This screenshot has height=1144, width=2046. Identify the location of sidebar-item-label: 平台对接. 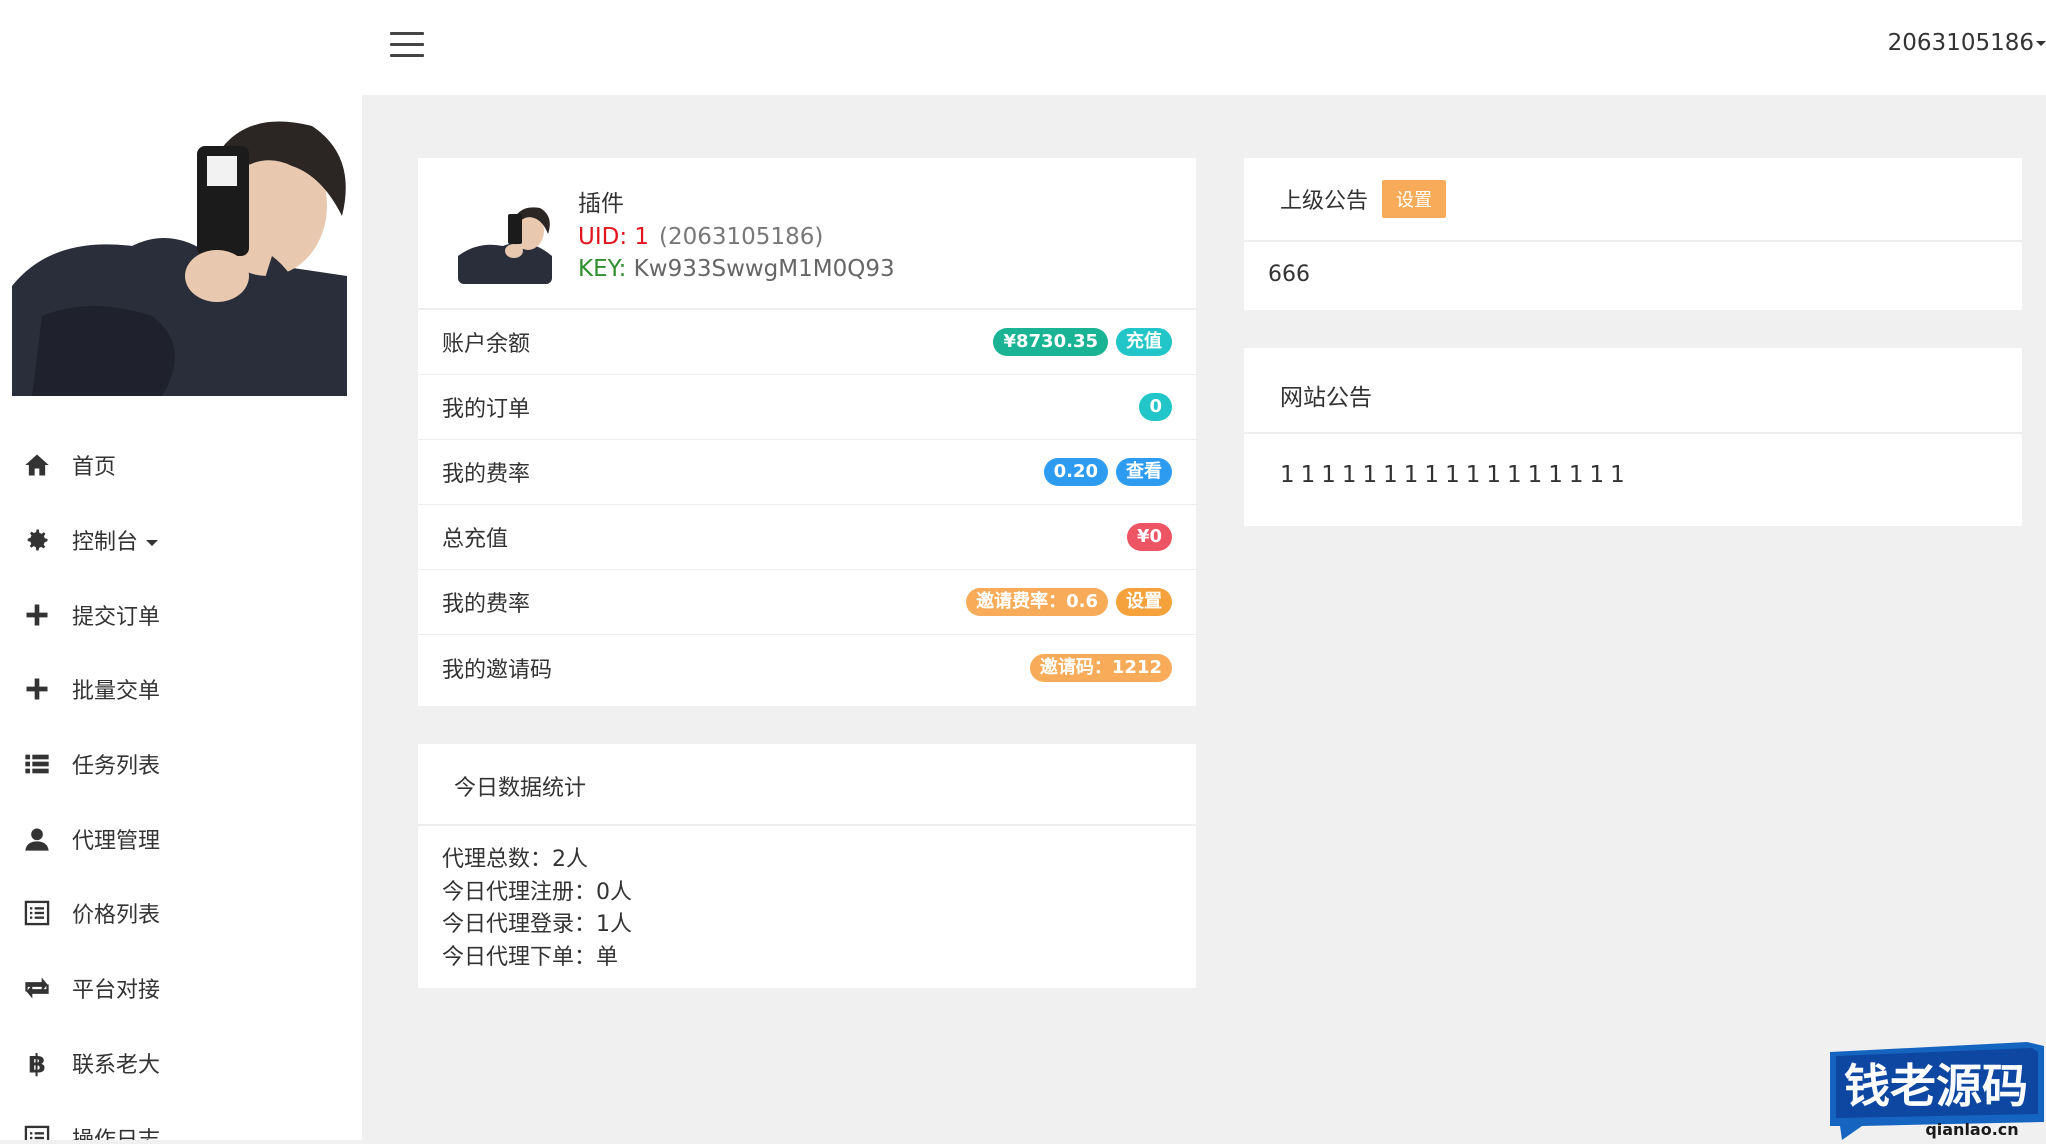
(116, 991).